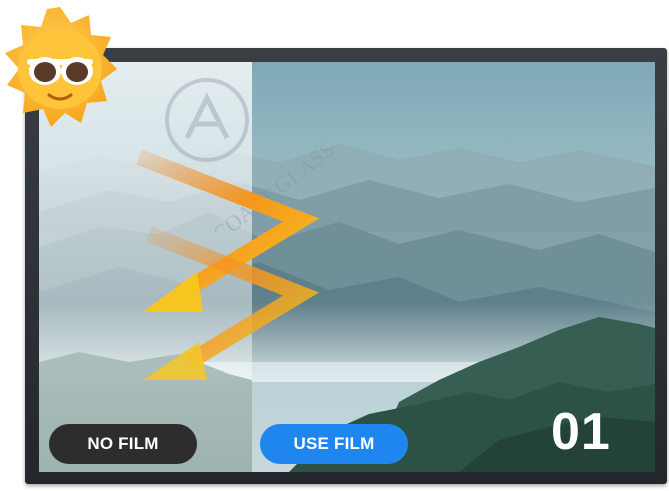 The width and height of the screenshot is (669, 491). I want to click on no-film-button: NO FILM, so click(123, 444).